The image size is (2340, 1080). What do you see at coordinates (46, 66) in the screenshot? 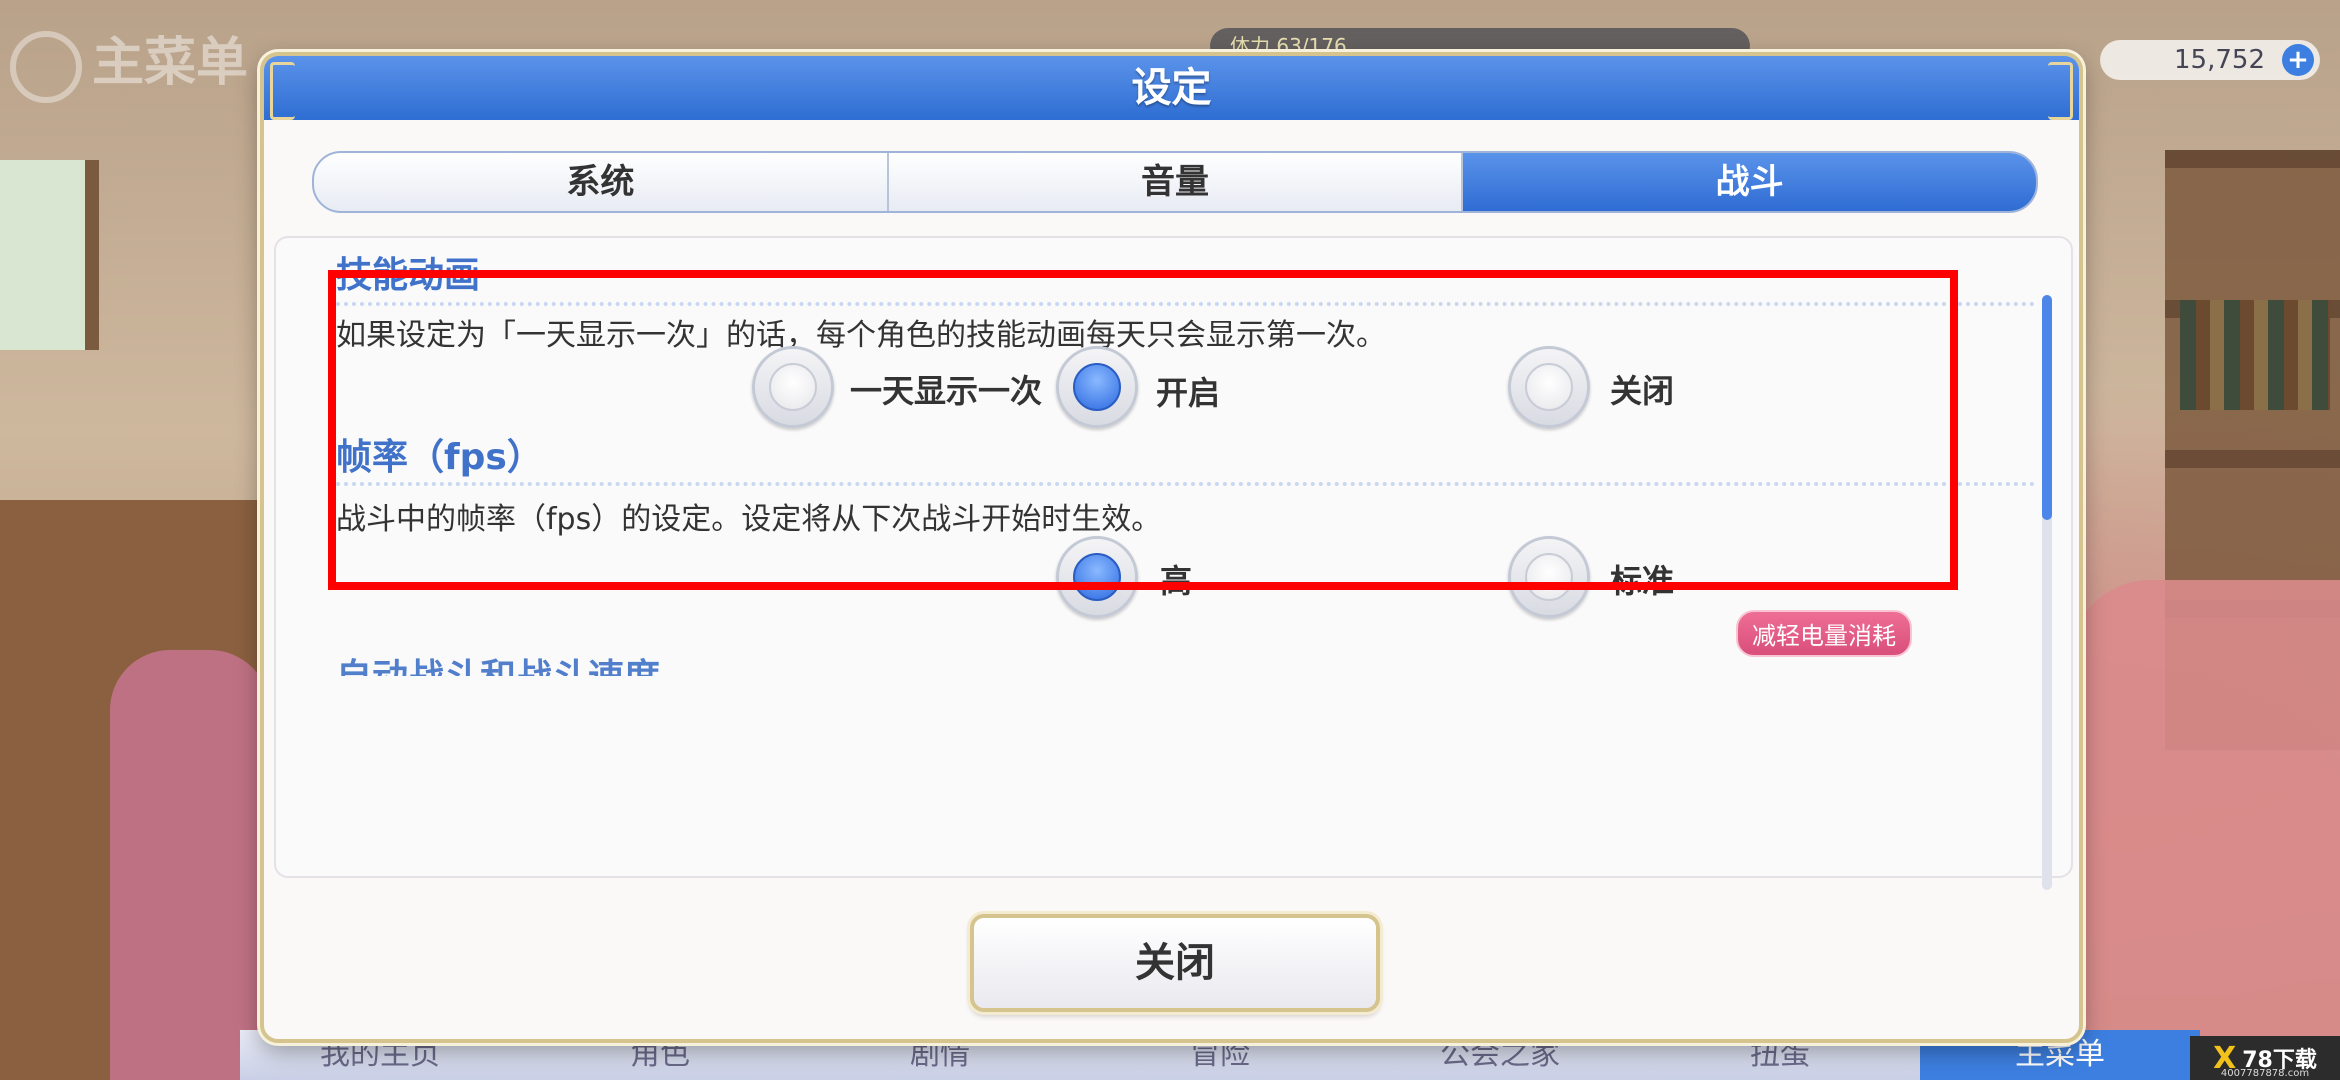
I see `swirl-icon` at bounding box center [46, 66].